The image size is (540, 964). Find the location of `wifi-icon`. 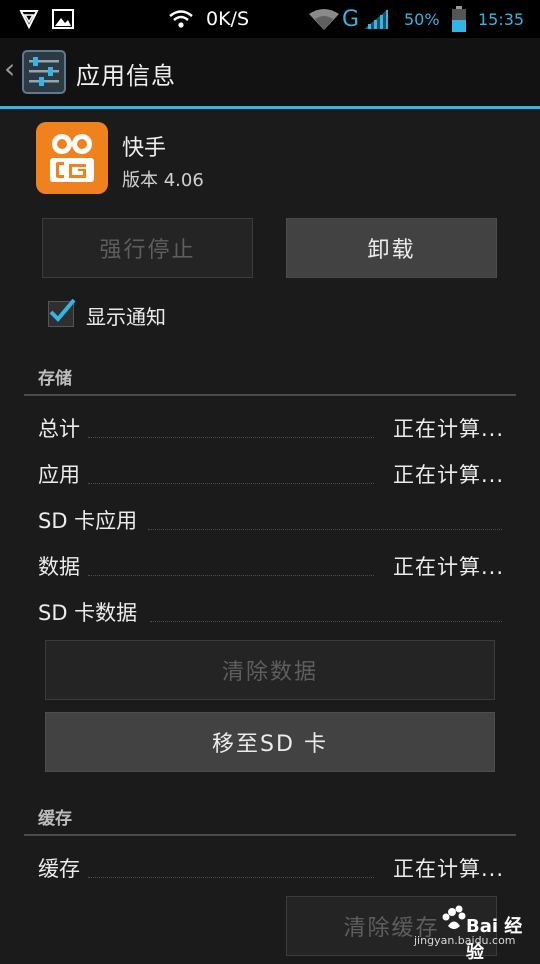

wifi-icon is located at coordinates (181, 19).